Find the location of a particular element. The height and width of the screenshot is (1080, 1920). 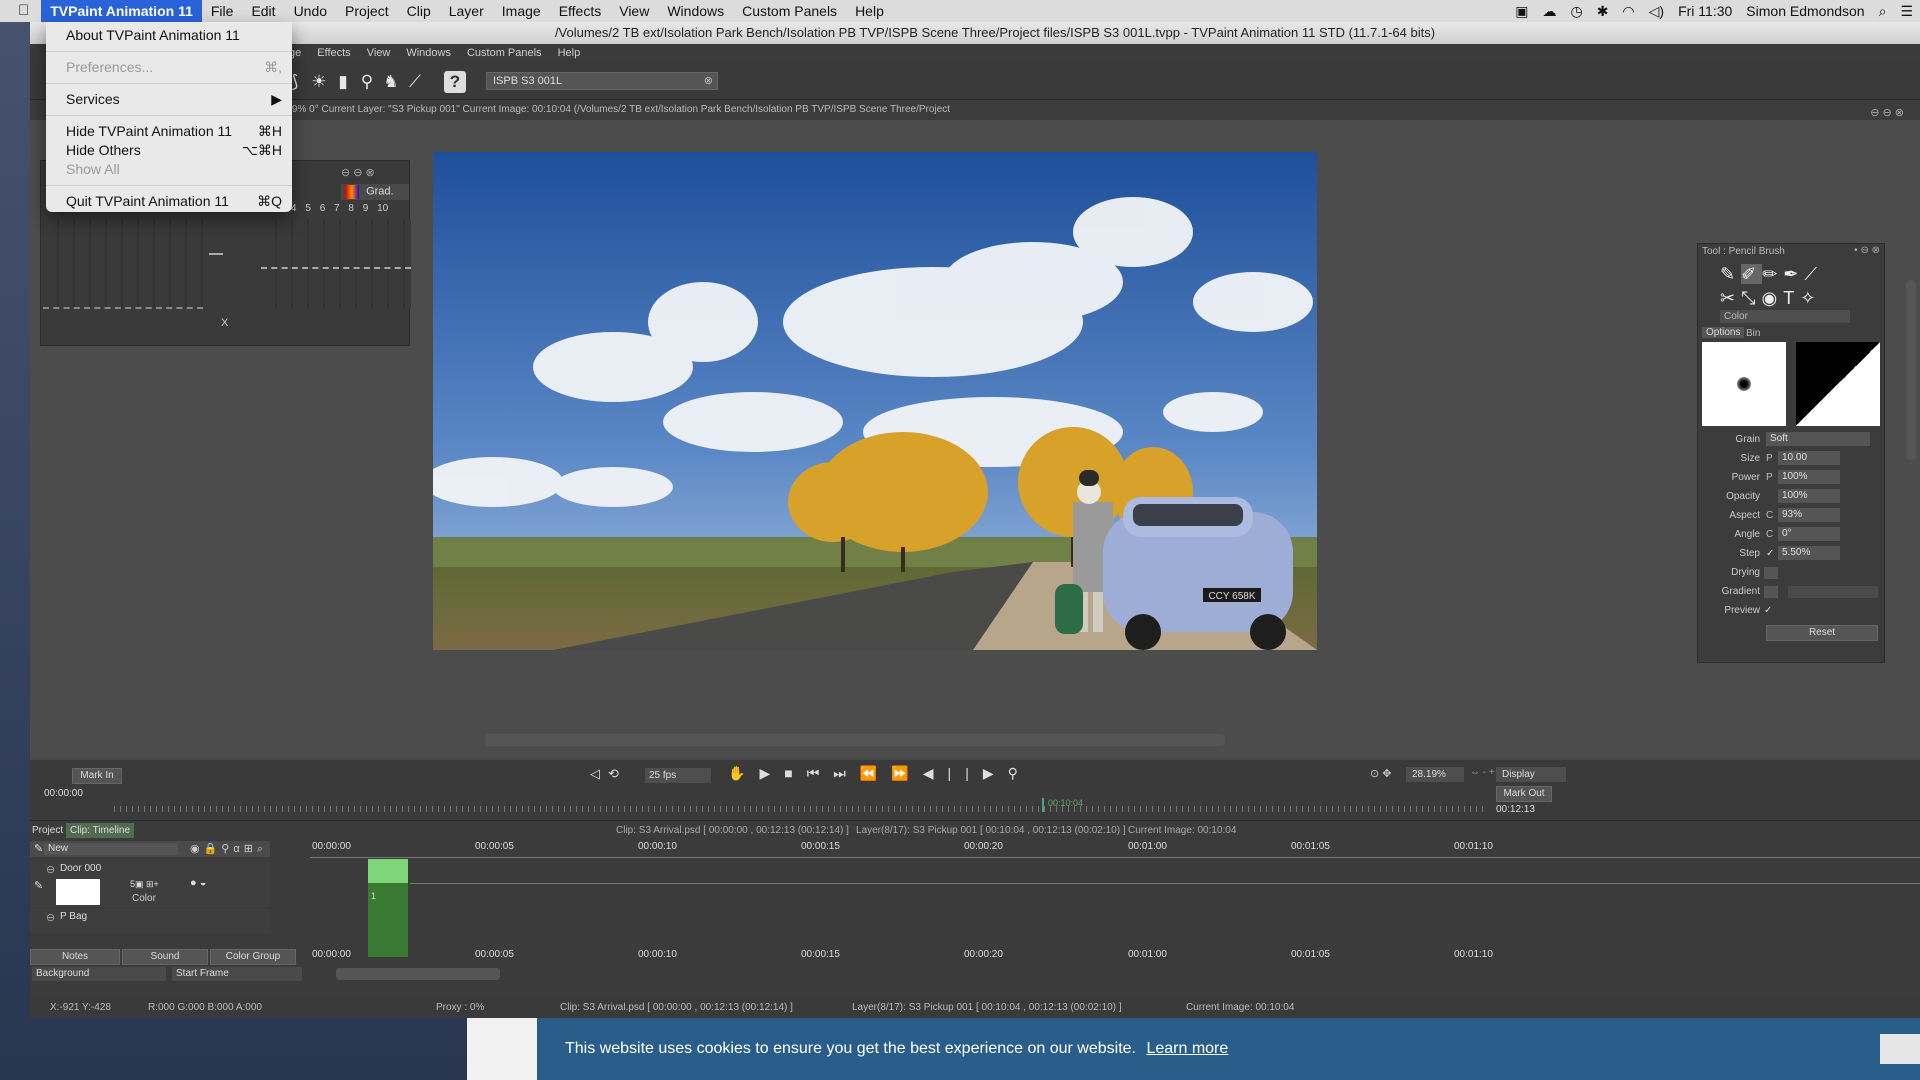

timeline-clip-block: 1 is located at coordinates (388, 908).